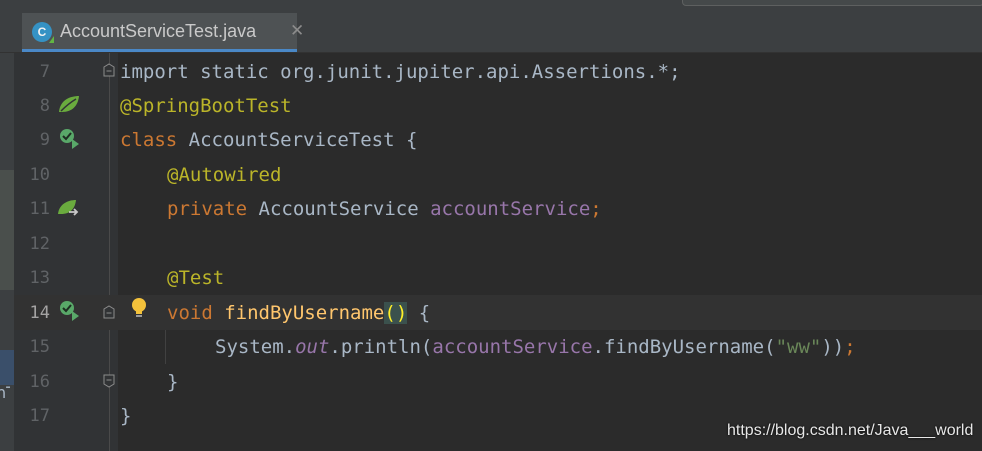 The height and width of the screenshot is (451, 982). Describe the element at coordinates (165, 347) in the screenshot. I see `indent-guide` at that location.